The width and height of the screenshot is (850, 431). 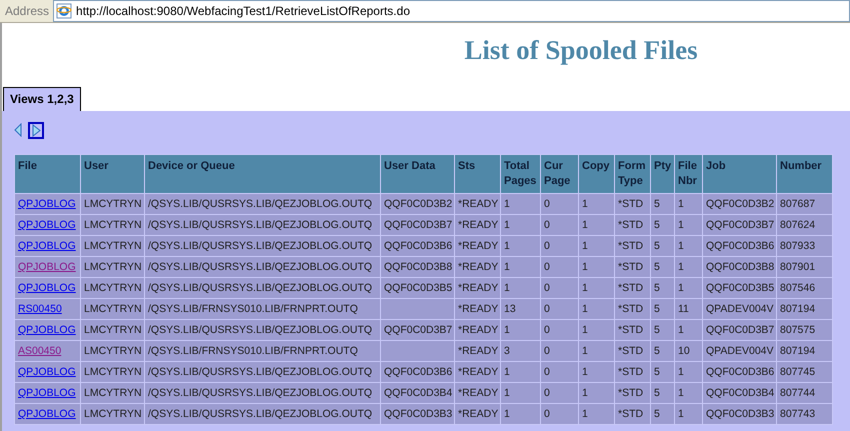 I want to click on table-cell: 807933, so click(x=804, y=246).